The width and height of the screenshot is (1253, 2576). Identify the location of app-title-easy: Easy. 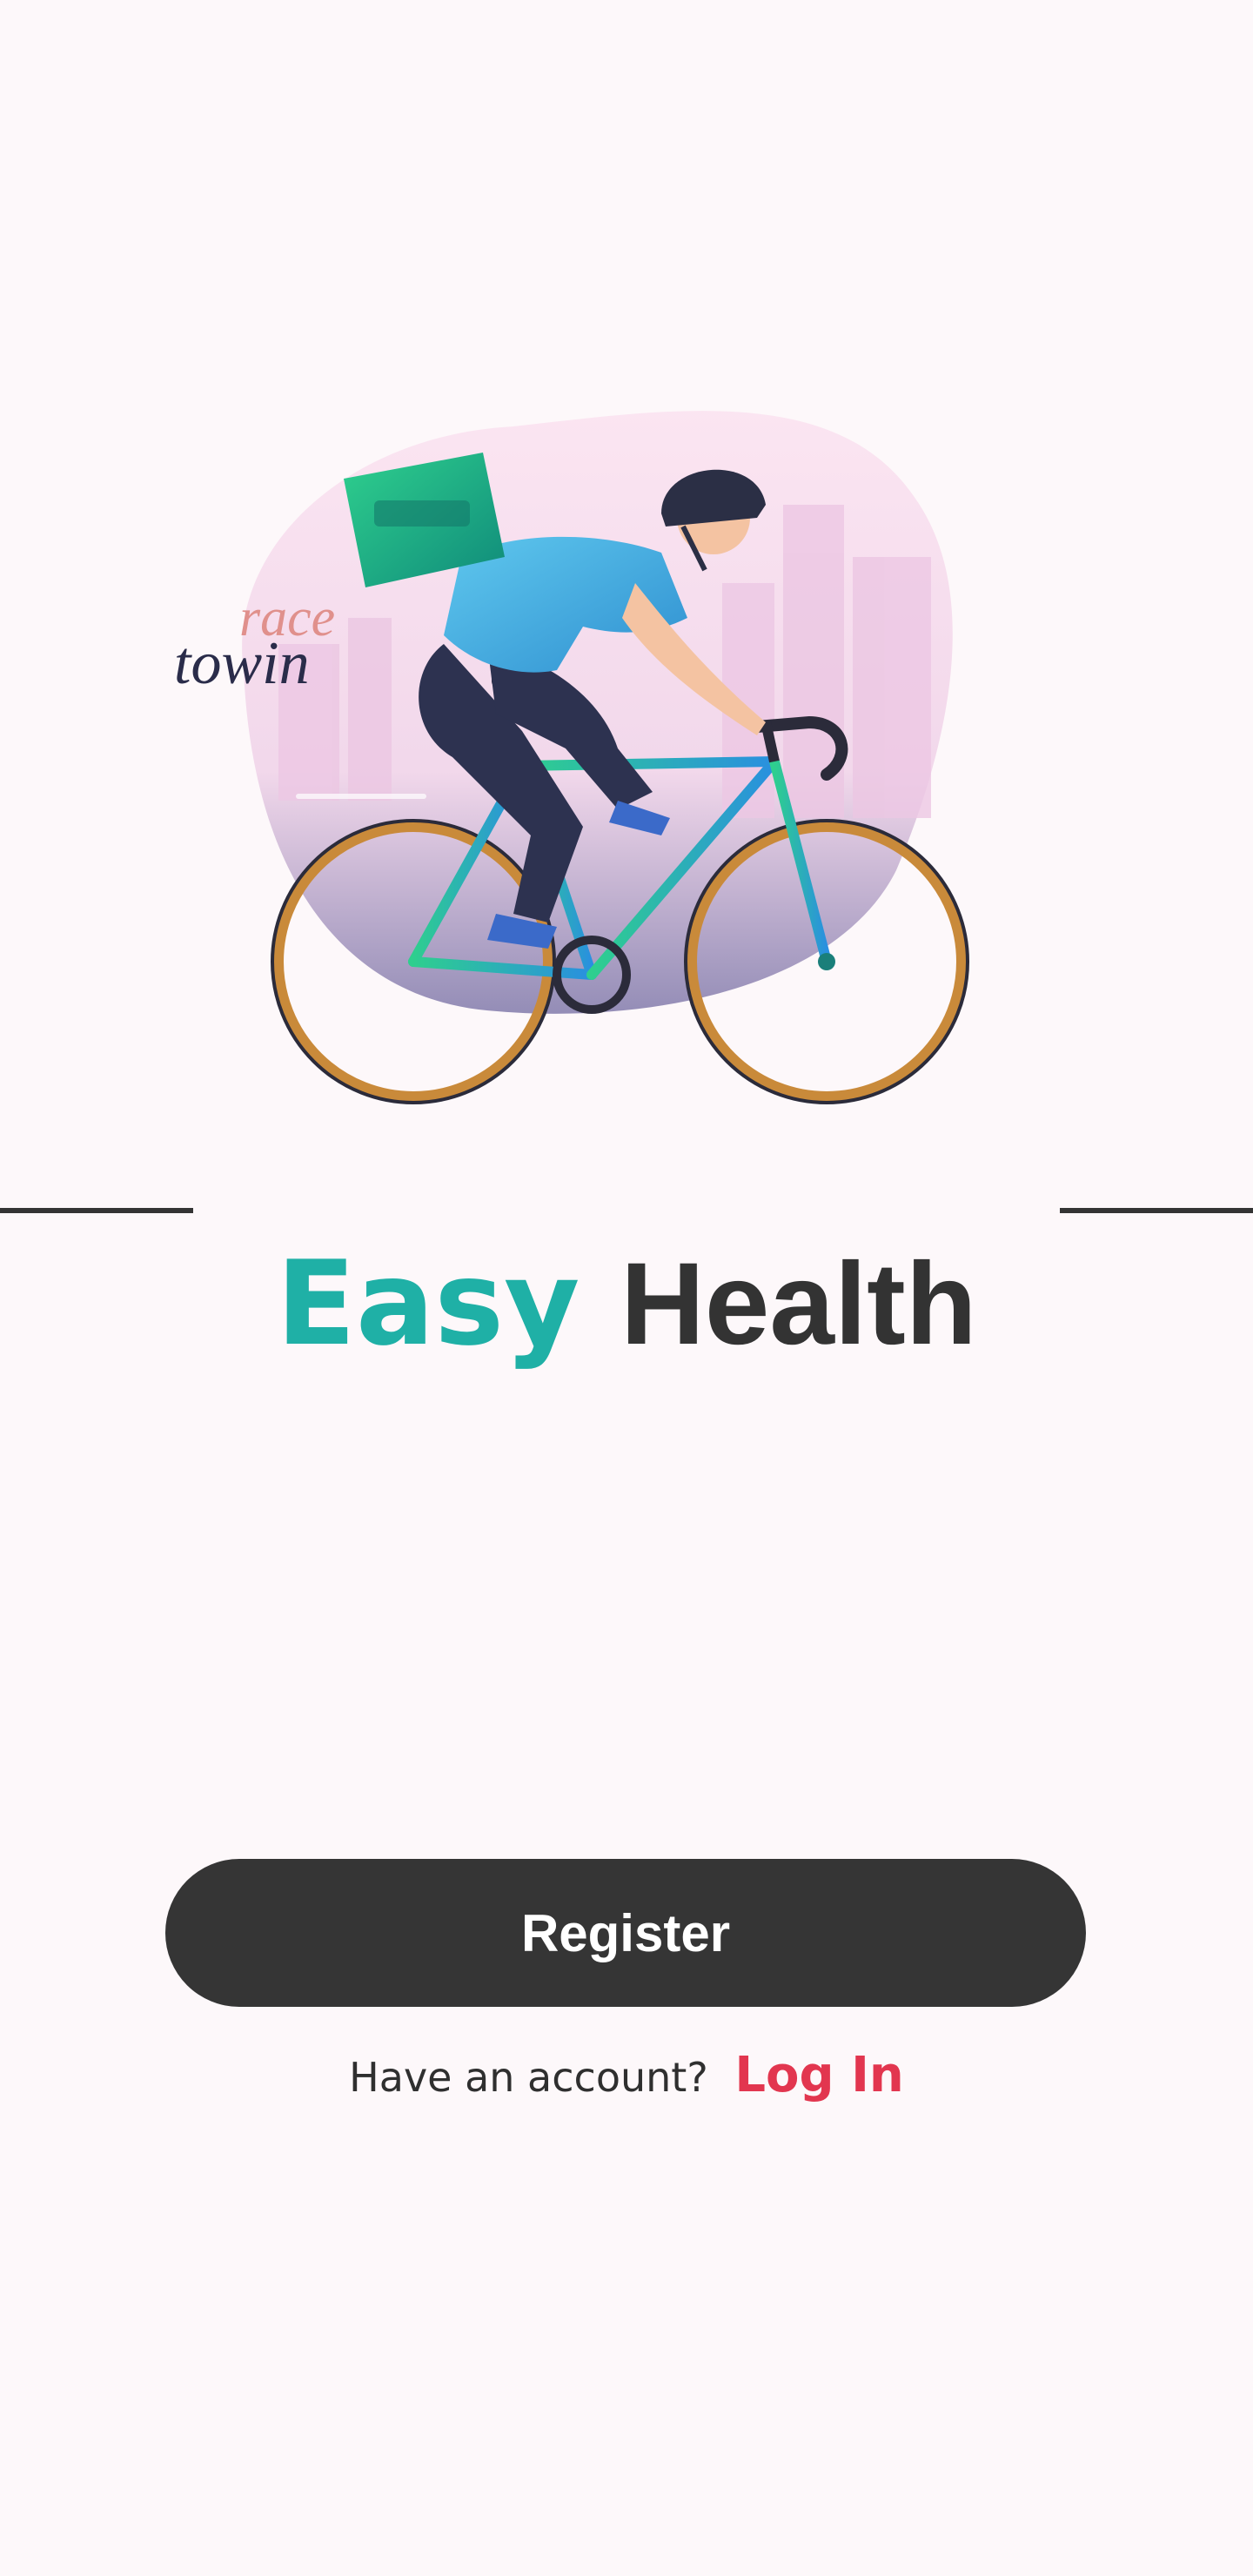
(428, 1304).